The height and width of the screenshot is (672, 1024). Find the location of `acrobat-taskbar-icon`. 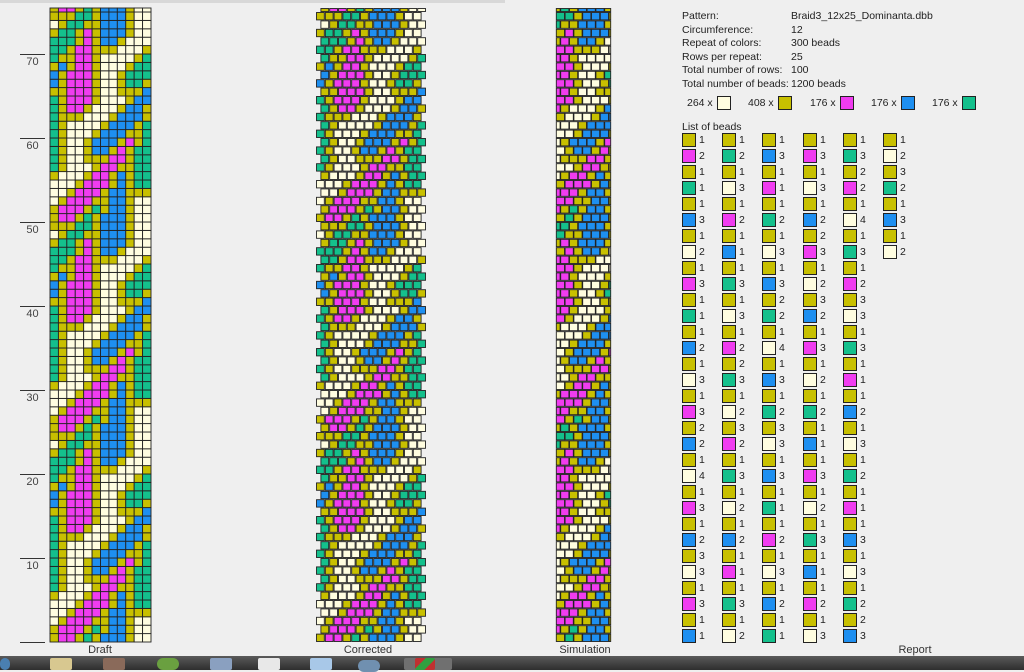

acrobat-taskbar-icon is located at coordinates (269, 664).